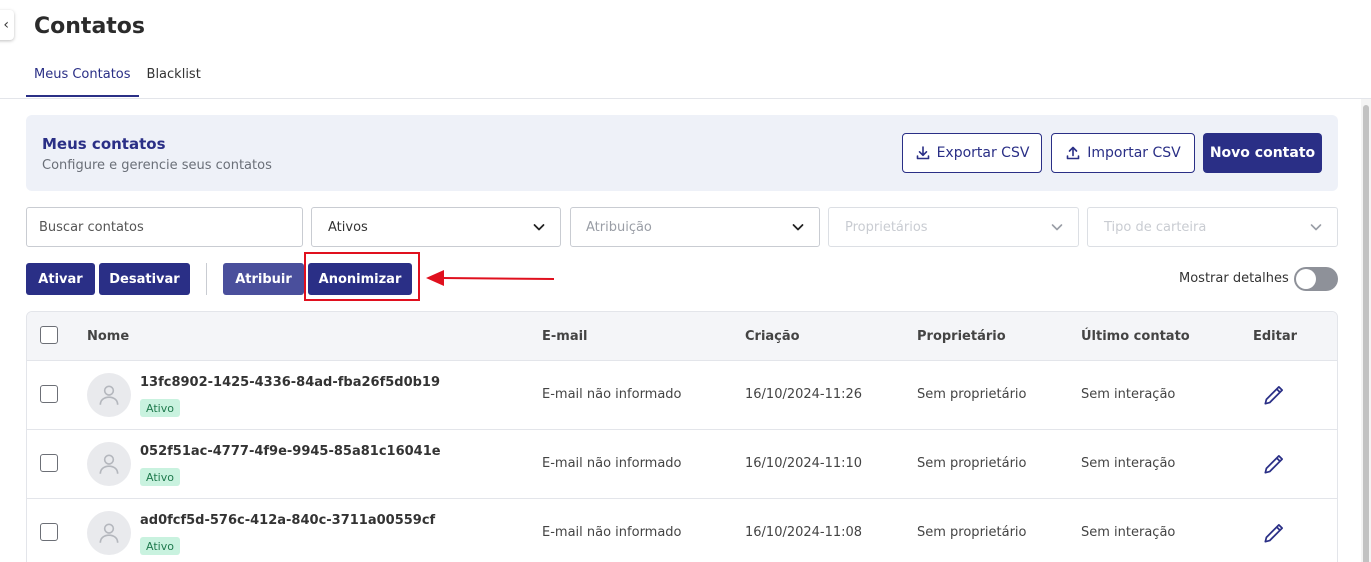 The width and height of the screenshot is (1371, 562). Describe the element at coordinates (490, 278) in the screenshot. I see `arrow-left-icon` at that location.